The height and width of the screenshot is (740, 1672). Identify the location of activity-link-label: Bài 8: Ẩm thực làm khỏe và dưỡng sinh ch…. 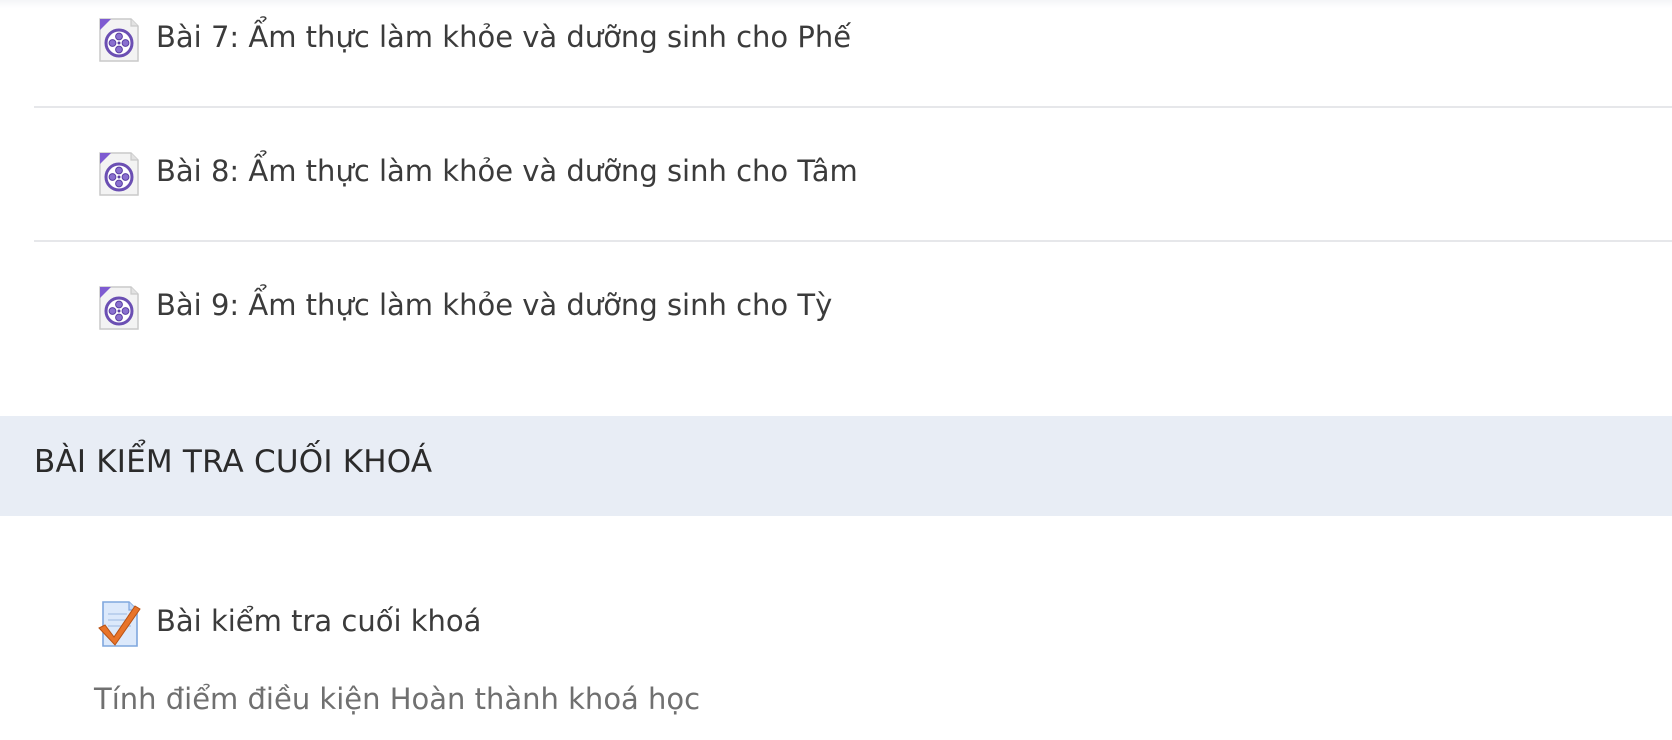
(507, 171).